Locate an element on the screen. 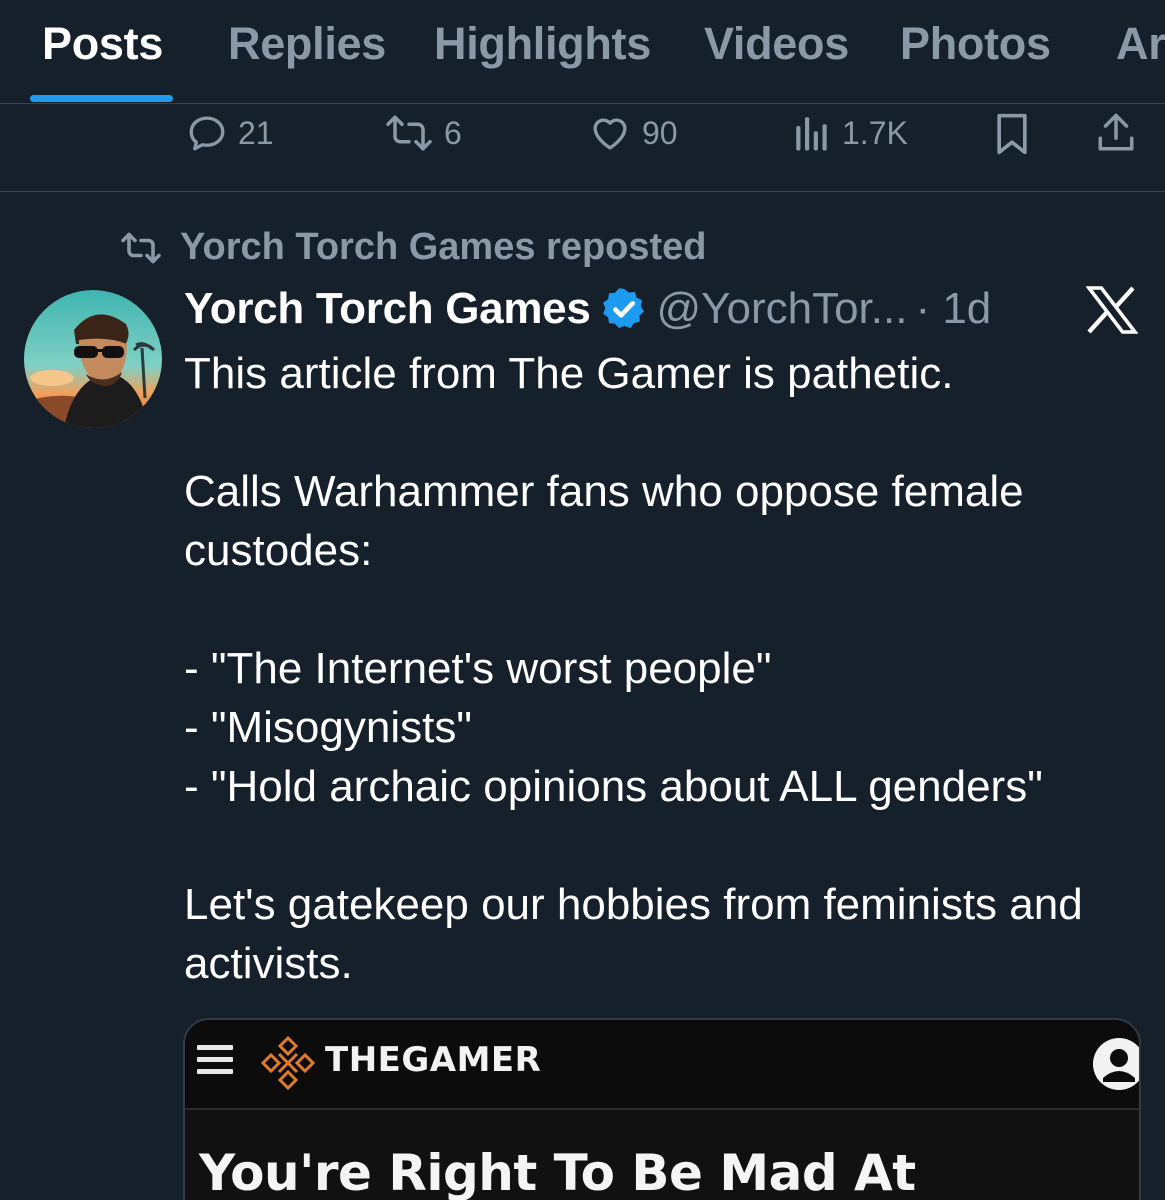 The image size is (1165, 1200). previous-post-action-bar is located at coordinates (582, 148).